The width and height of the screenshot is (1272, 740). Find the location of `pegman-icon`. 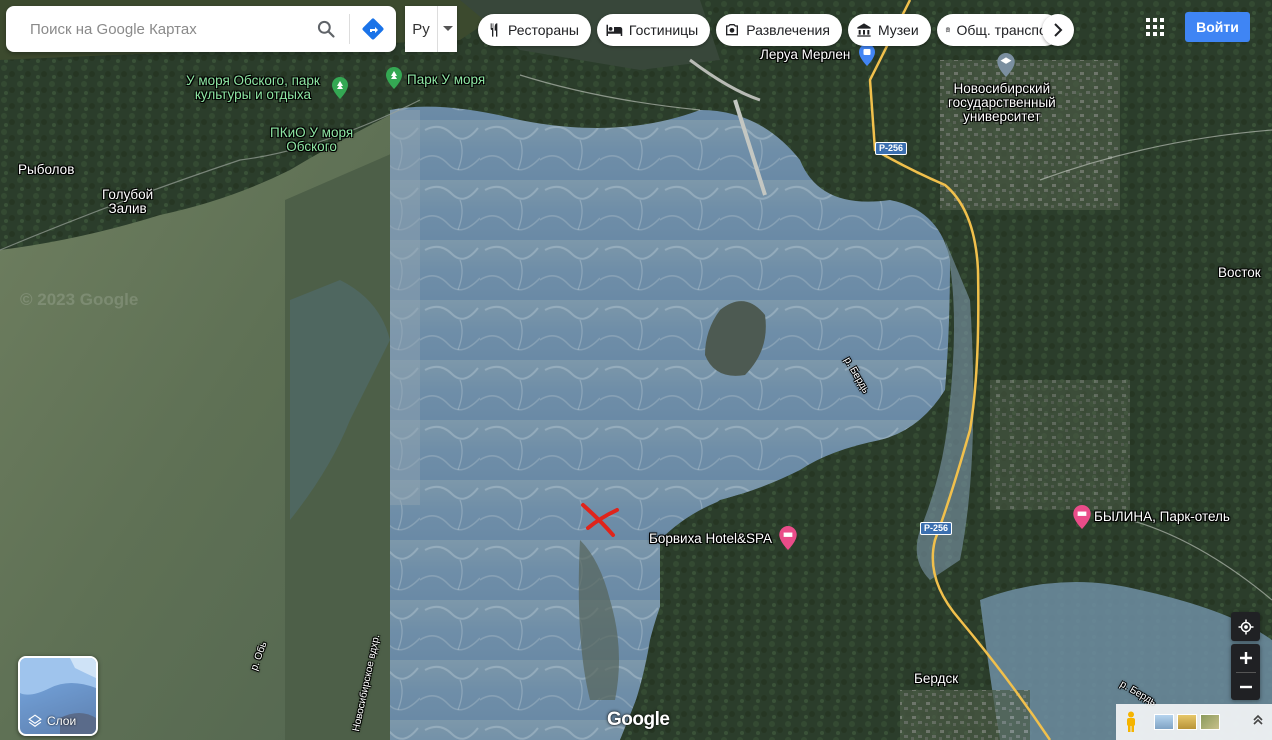

pegman-icon is located at coordinates (1131, 722).